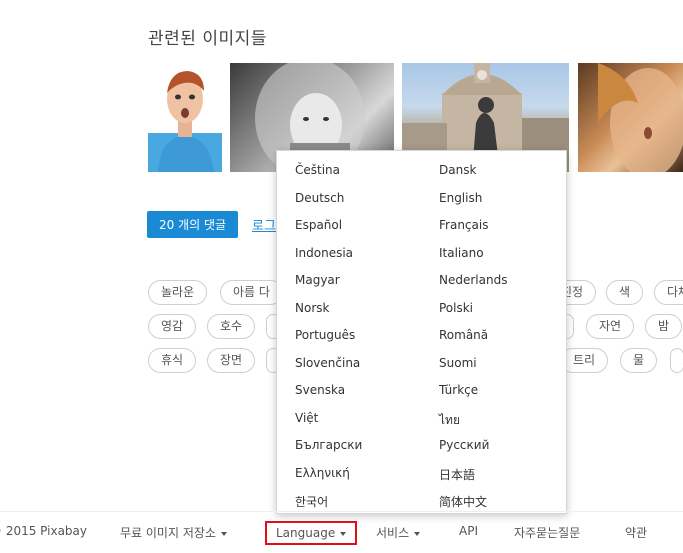 Image resolution: width=683 pixels, height=553 pixels. Describe the element at coordinates (264, 224) in the screenshot. I see `login-link: 로그` at that location.